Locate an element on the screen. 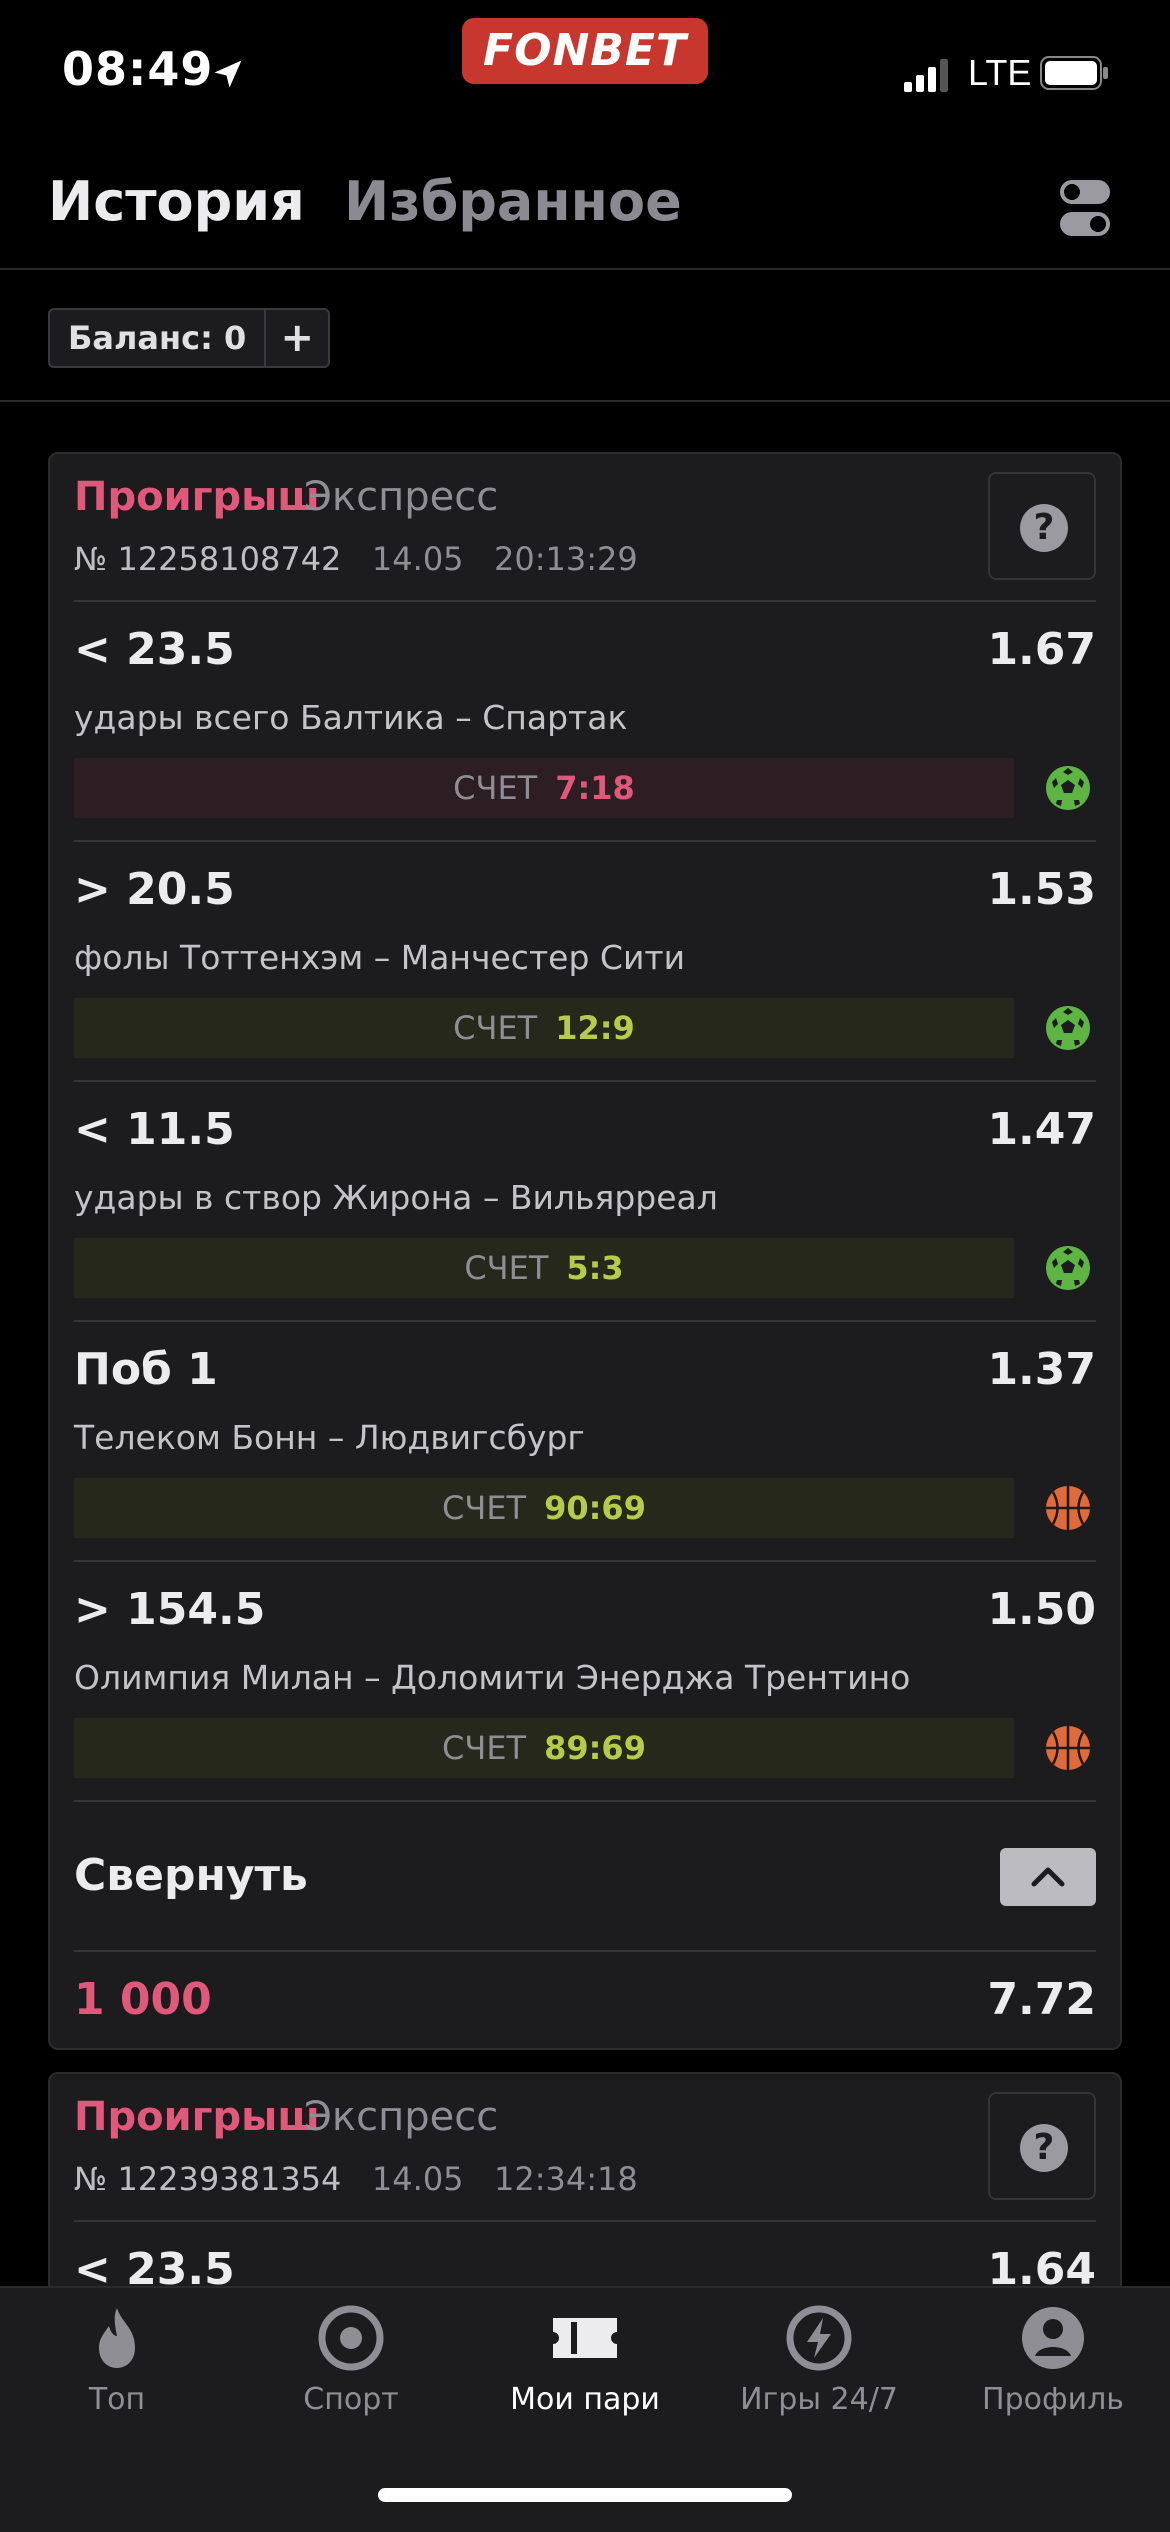 This screenshot has width=1170, height=2532. leg-event: удары в створ Жирона – Вильярреал is located at coordinates (396, 1197).